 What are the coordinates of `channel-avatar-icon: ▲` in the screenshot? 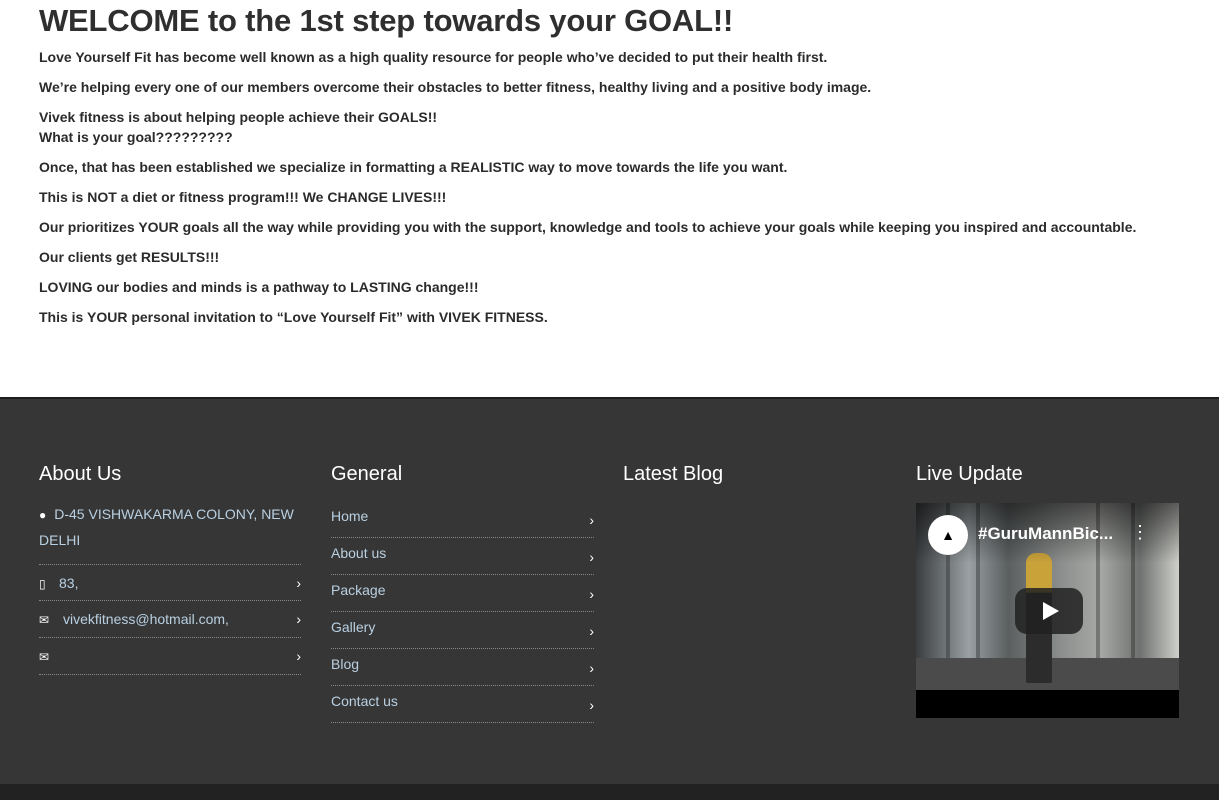 It's located at (948, 535).